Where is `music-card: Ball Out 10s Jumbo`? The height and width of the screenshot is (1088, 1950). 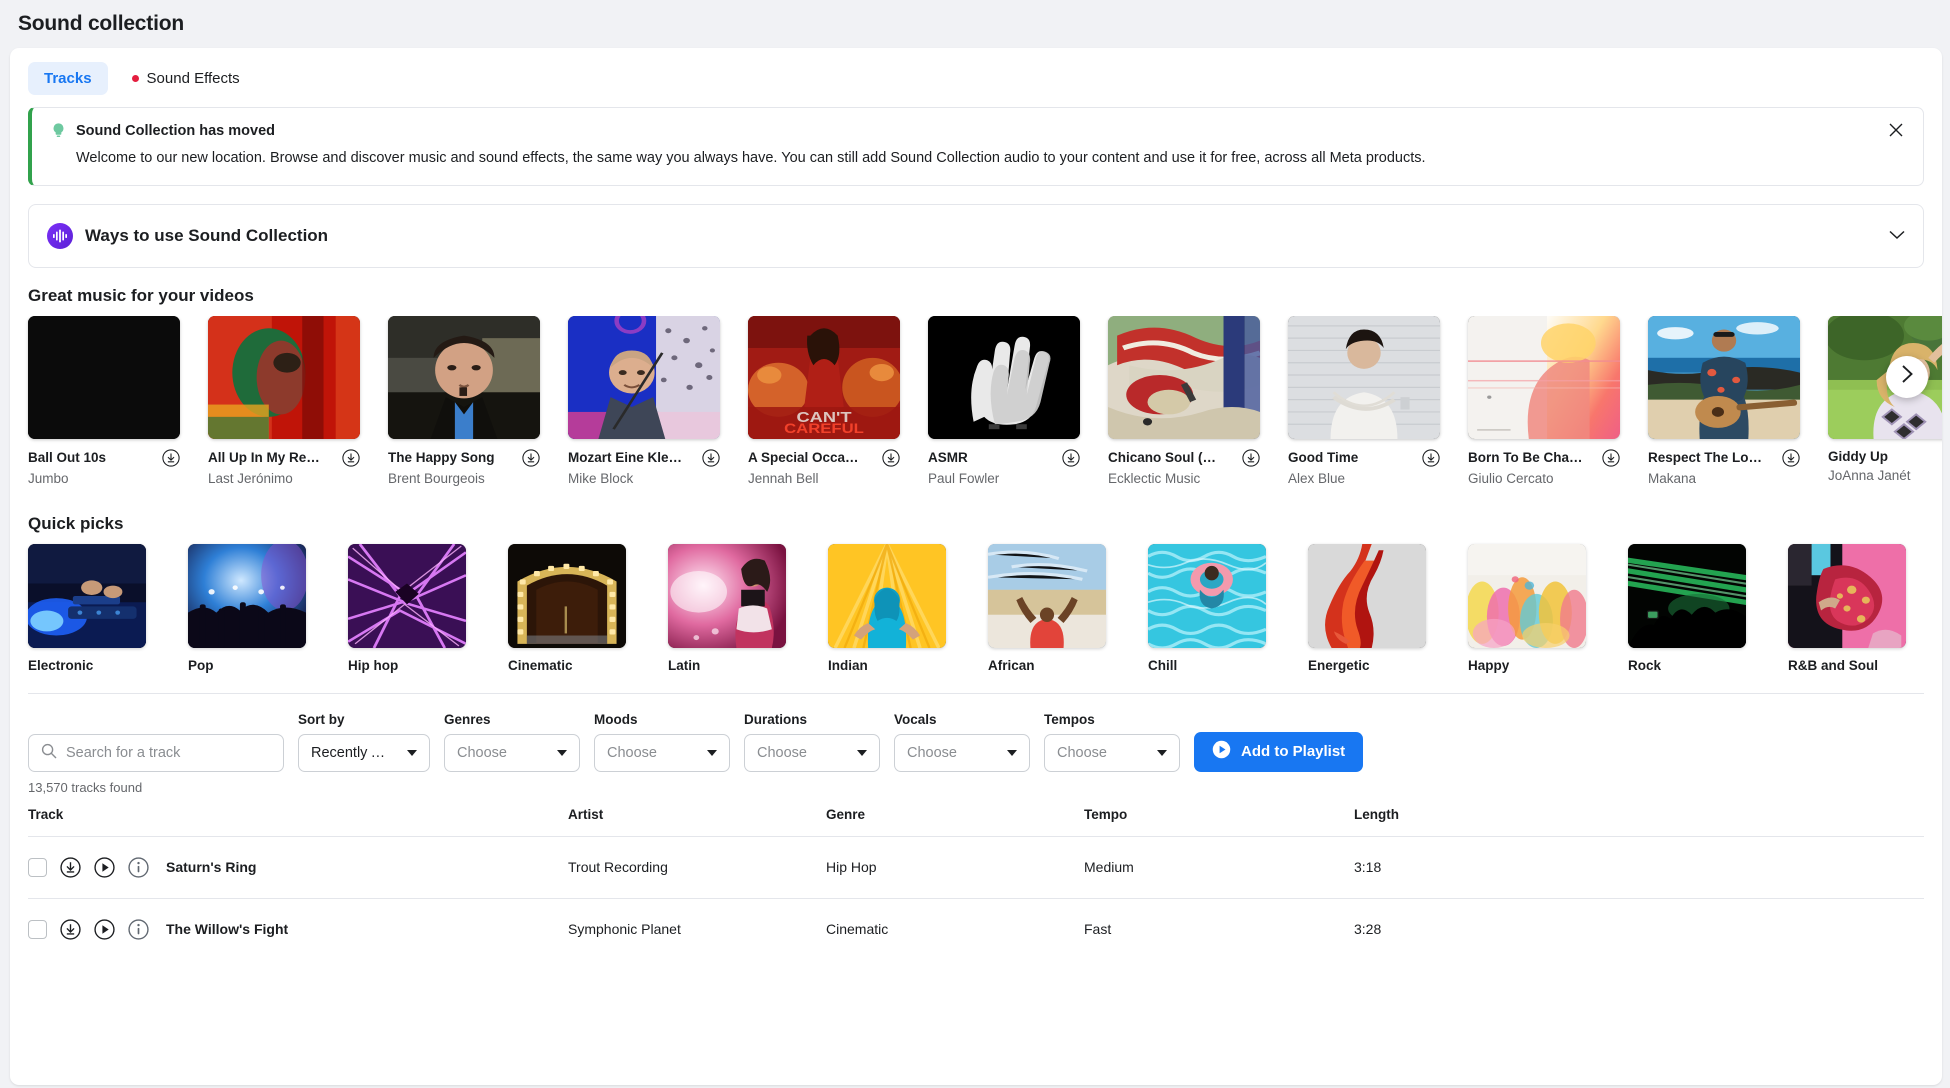
music-card: Ball Out 10s Jumbo is located at coordinates (104, 400).